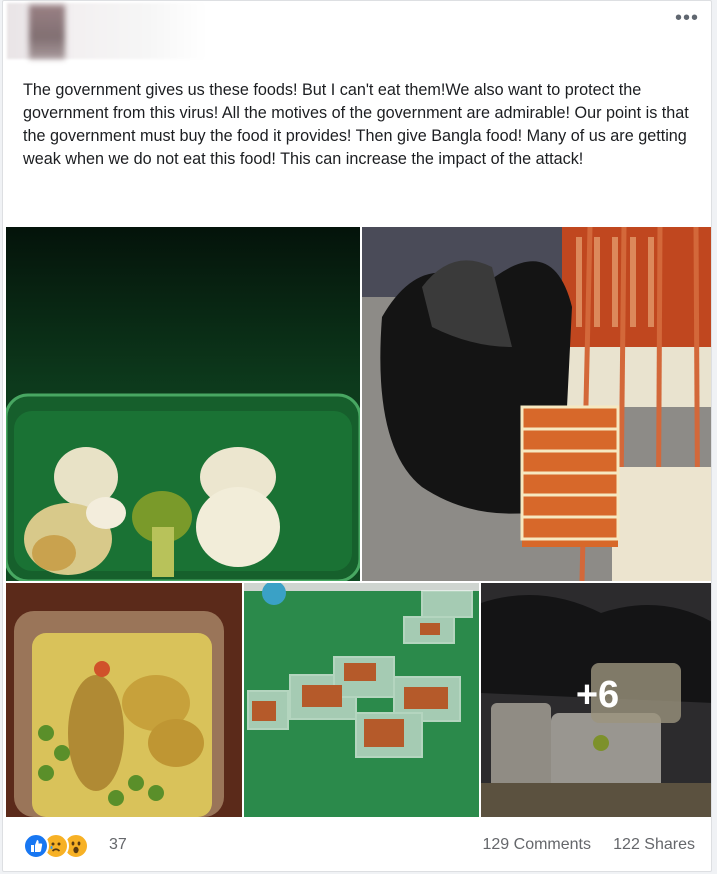 The image size is (717, 874). What do you see at coordinates (357, 845) in the screenshot?
I see `post-footer: 37 129 Comments 122 Shares` at bounding box center [357, 845].